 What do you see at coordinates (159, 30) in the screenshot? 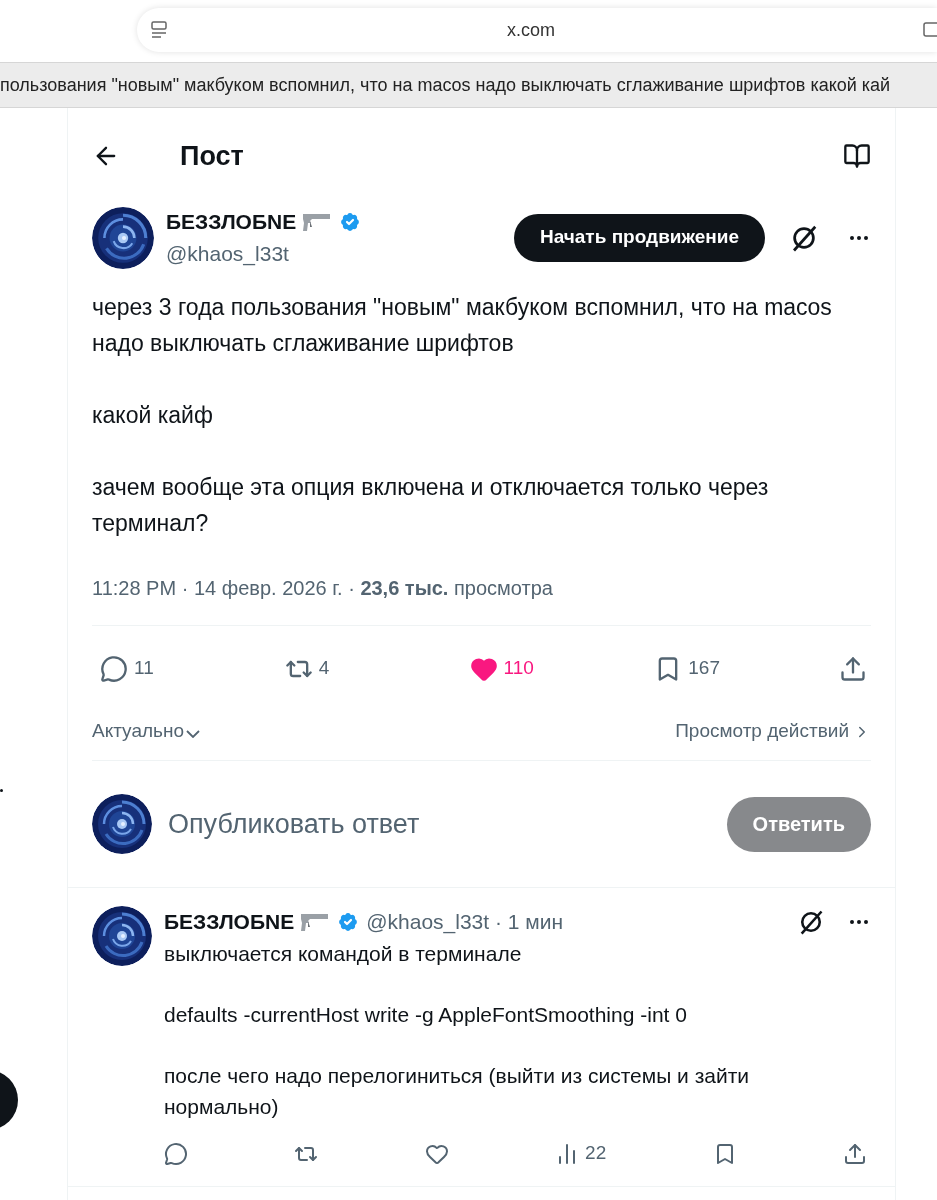
I see `page-menu-icon` at bounding box center [159, 30].